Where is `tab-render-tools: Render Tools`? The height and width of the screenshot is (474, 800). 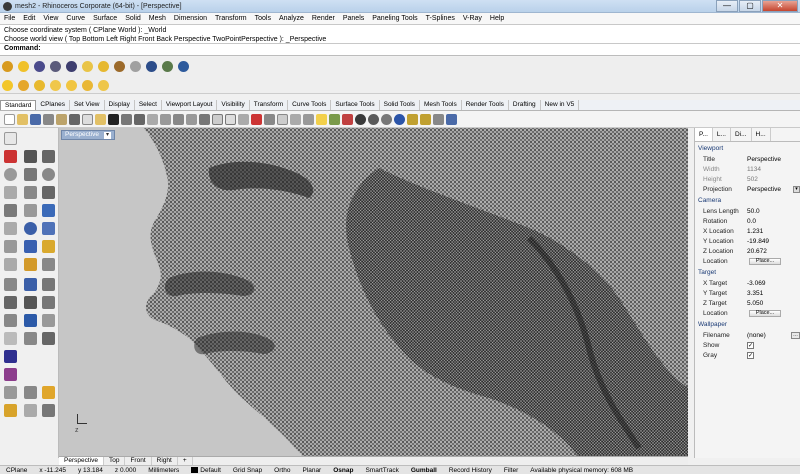 tab-render-tools: Render Tools is located at coordinates (485, 105).